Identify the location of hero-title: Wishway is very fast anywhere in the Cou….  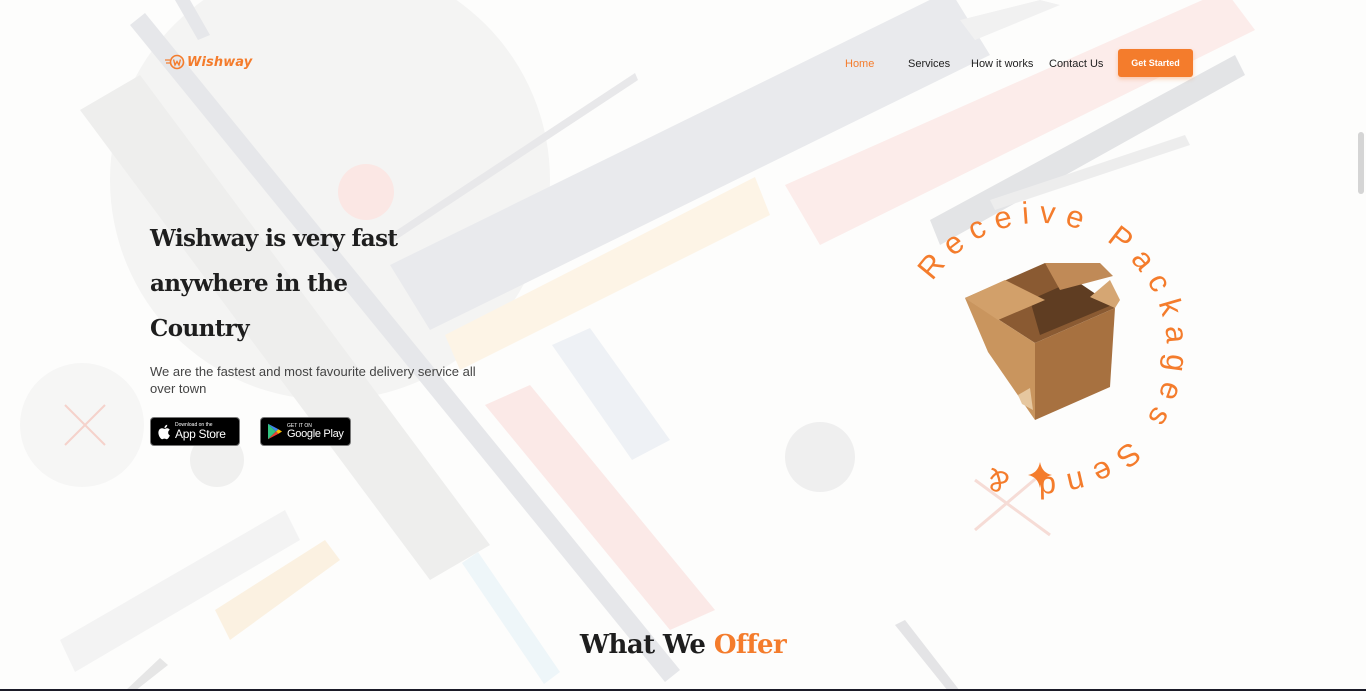
(300, 283).